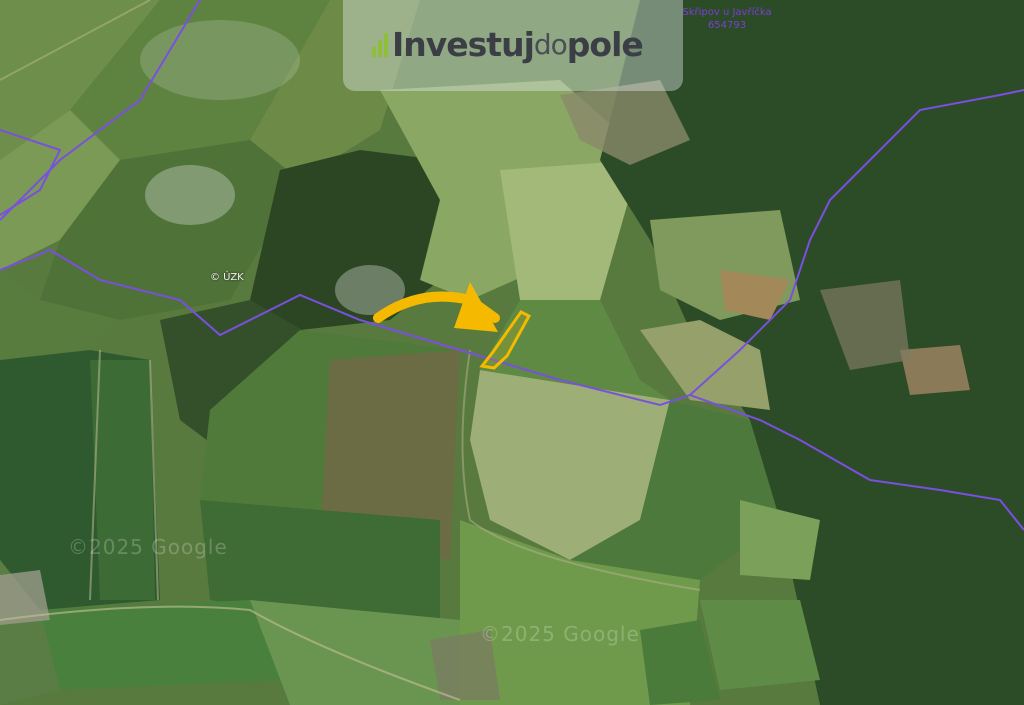 Image resolution: width=1024 pixels, height=705 pixels. I want to click on logo-text-part3: pole, so click(605, 44).